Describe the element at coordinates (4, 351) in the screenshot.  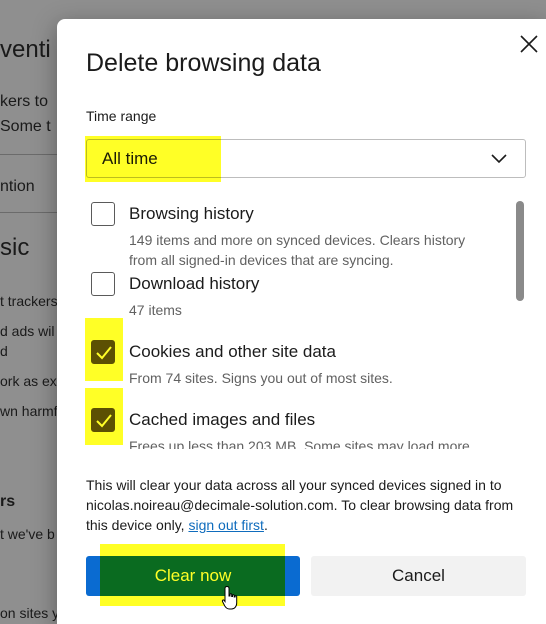
I see `bg-text-fragment: d` at that location.